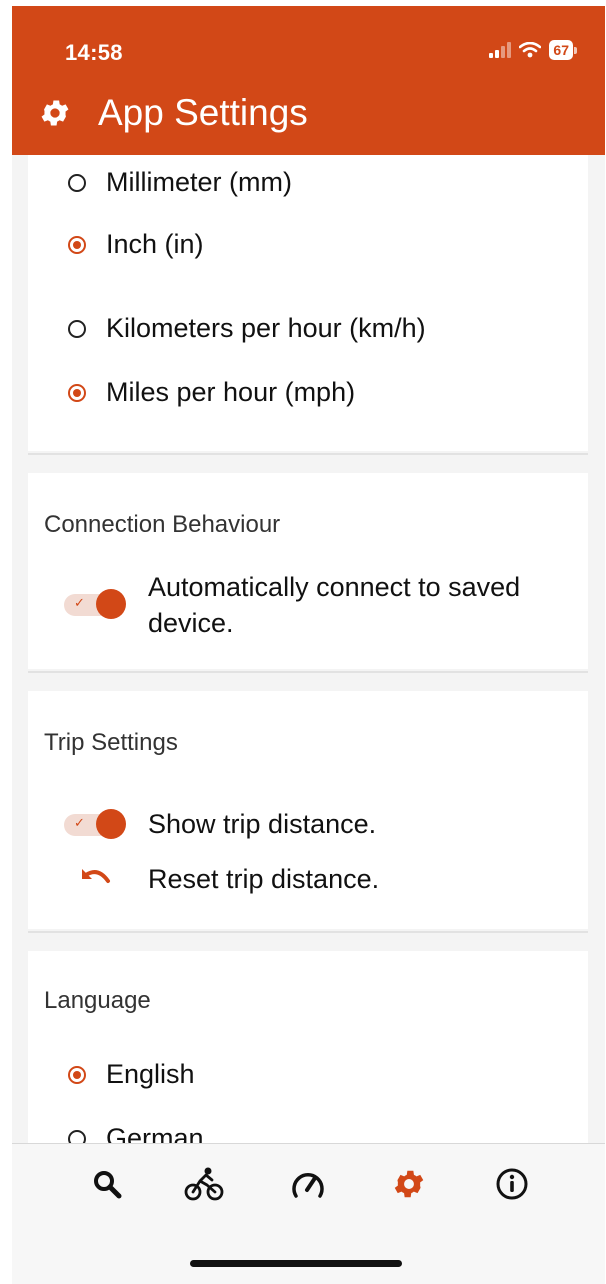 Image resolution: width=606 pixels, height=1284 pixels. Describe the element at coordinates (231, 392) in the screenshot. I see `radio-label: Miles per hour (mph)` at that location.